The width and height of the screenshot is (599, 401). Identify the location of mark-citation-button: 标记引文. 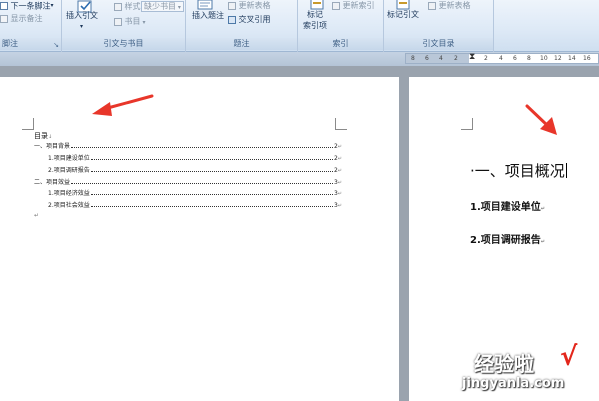
(403, 15).